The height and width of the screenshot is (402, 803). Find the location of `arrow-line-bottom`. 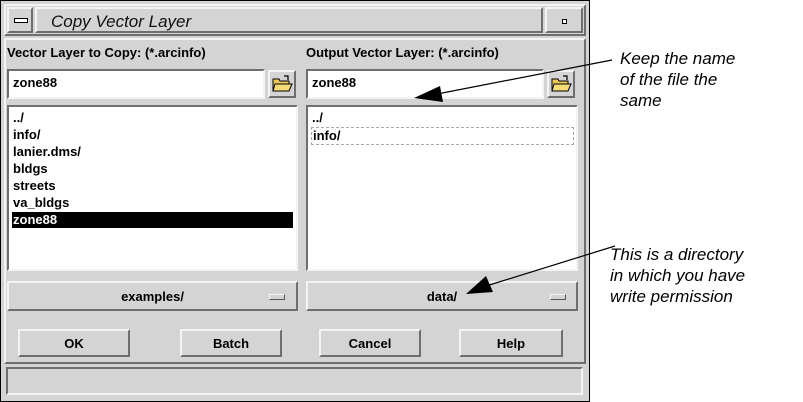

arrow-line-bottom is located at coordinates (549, 266).